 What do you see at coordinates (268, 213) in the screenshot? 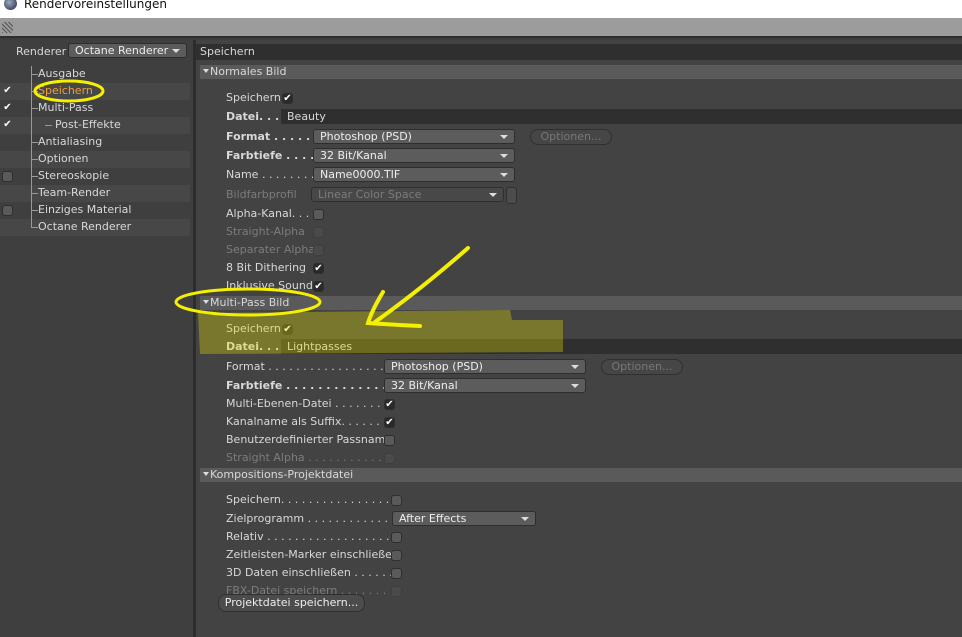
I see `field-label: Alpha-Kanal. . .` at bounding box center [268, 213].